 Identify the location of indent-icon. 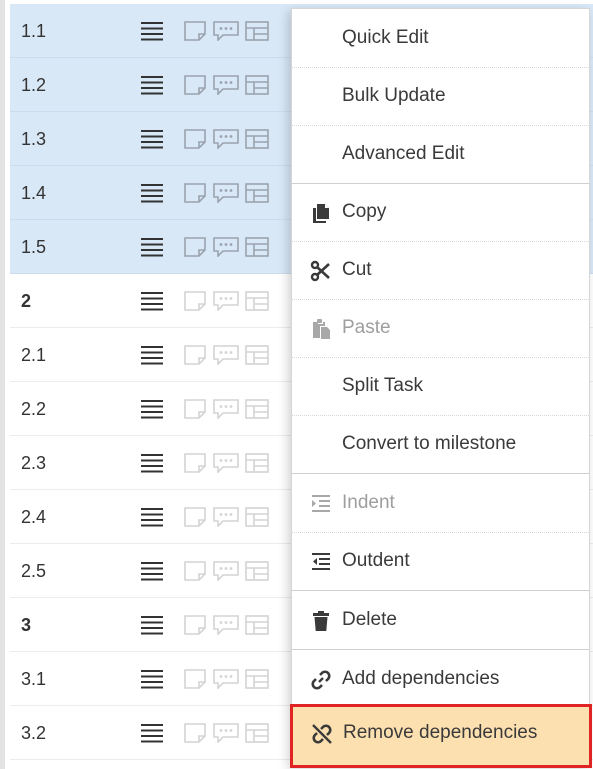
(321, 504).